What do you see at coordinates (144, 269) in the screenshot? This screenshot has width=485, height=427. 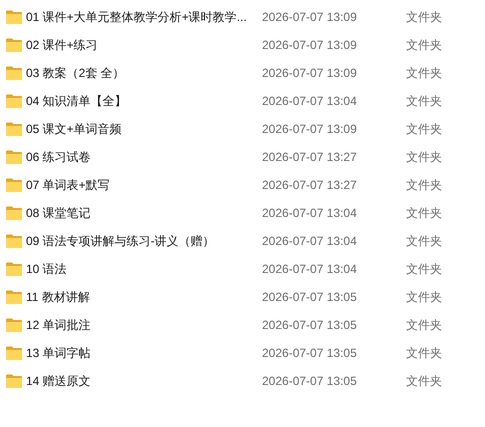 I see `file-name: 10 语法` at bounding box center [144, 269].